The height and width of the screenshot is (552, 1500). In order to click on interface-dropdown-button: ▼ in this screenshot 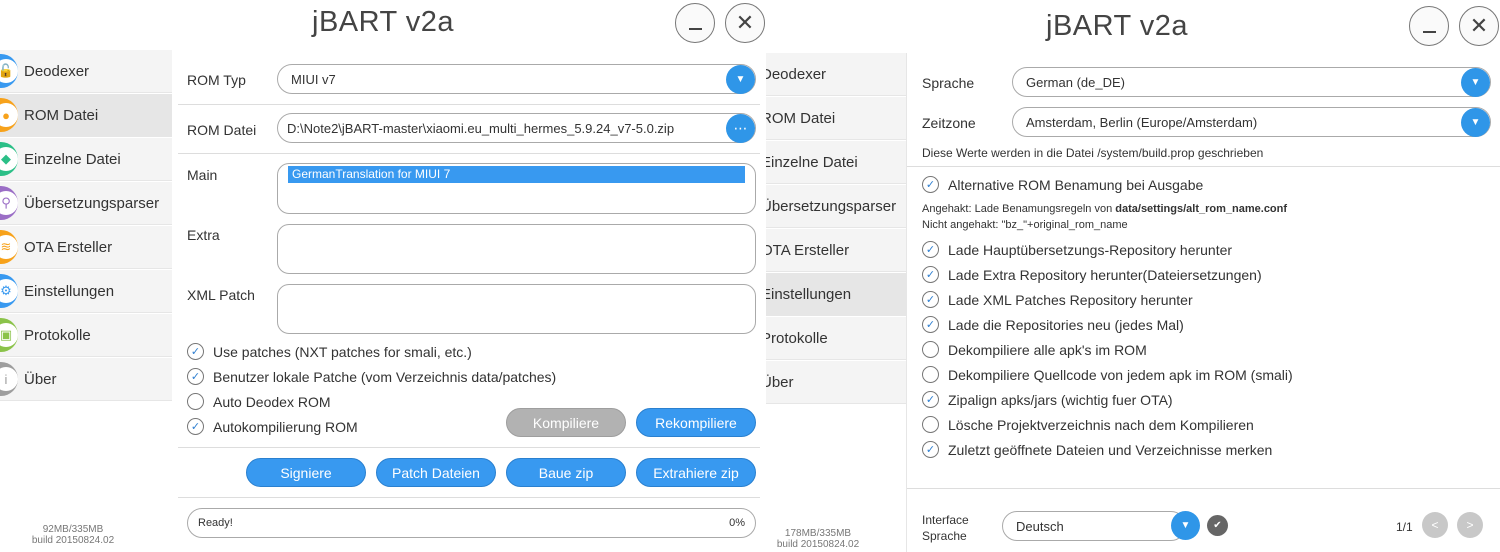, I will do `click(1185, 525)`.